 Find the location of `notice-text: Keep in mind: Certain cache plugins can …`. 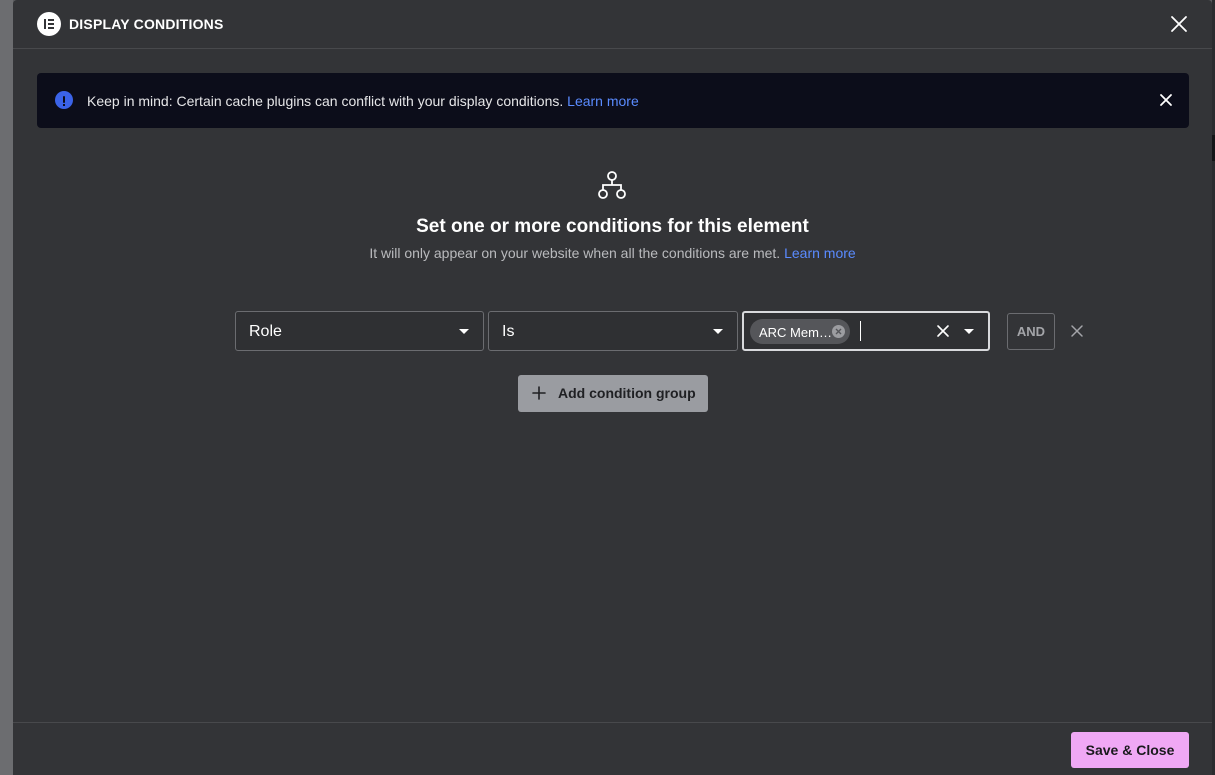

notice-text: Keep in mind: Certain cache plugins can … is located at coordinates (363, 101).